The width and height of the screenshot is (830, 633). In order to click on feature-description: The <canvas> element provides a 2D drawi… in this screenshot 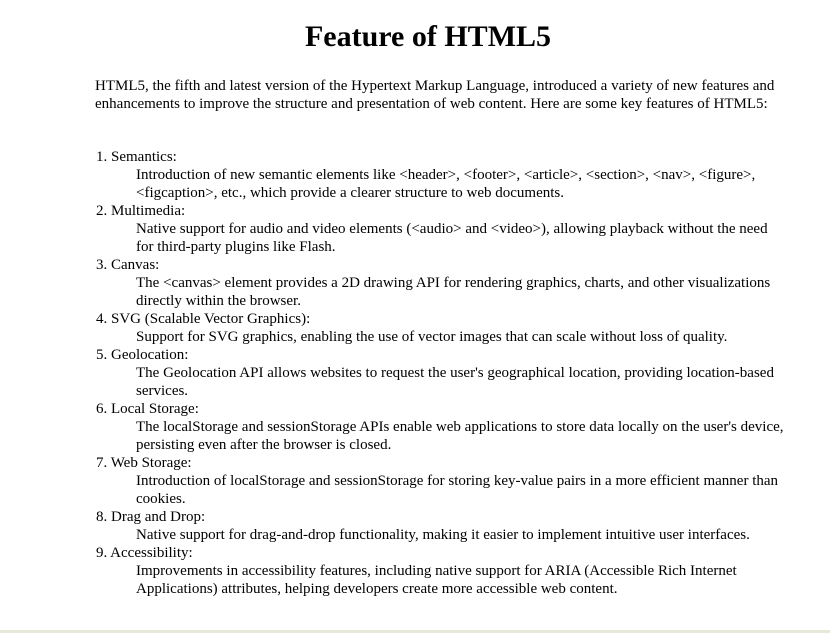, I will do `click(453, 292)`.